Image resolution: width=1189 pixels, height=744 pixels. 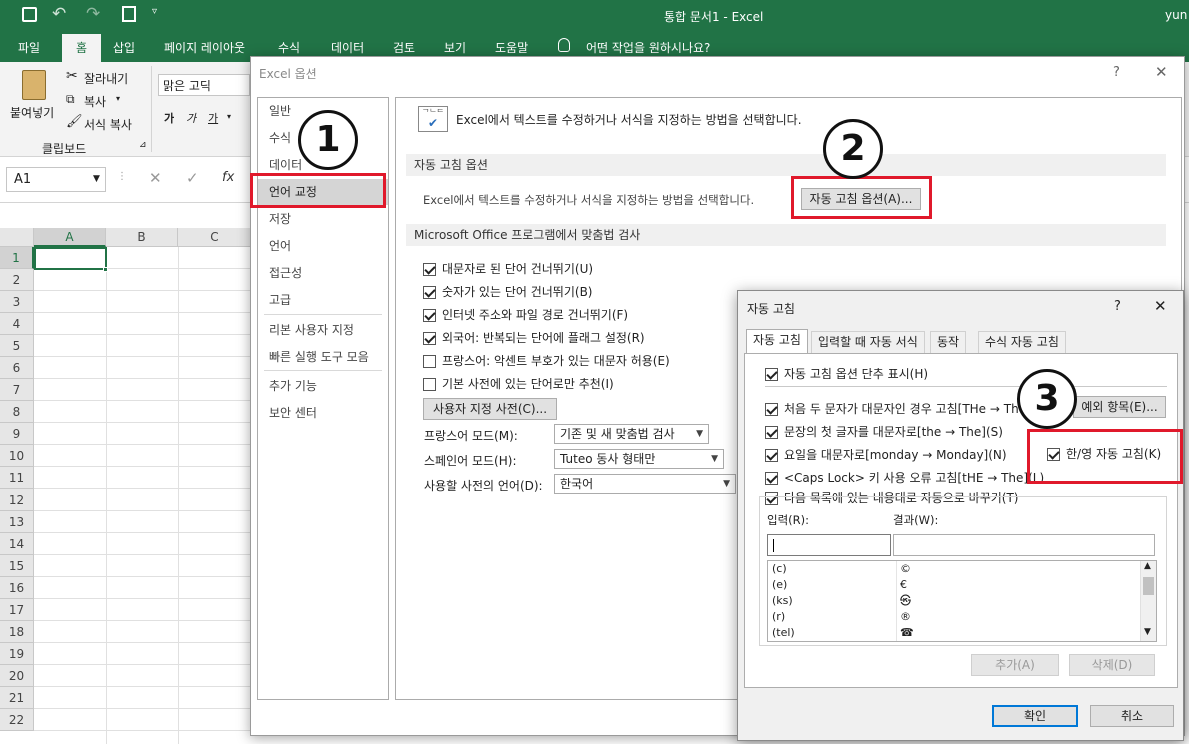 What do you see at coordinates (508, 268) in the screenshot?
I see `spelling-option: 대문자로 된 단어 건너뛰기(U)` at bounding box center [508, 268].